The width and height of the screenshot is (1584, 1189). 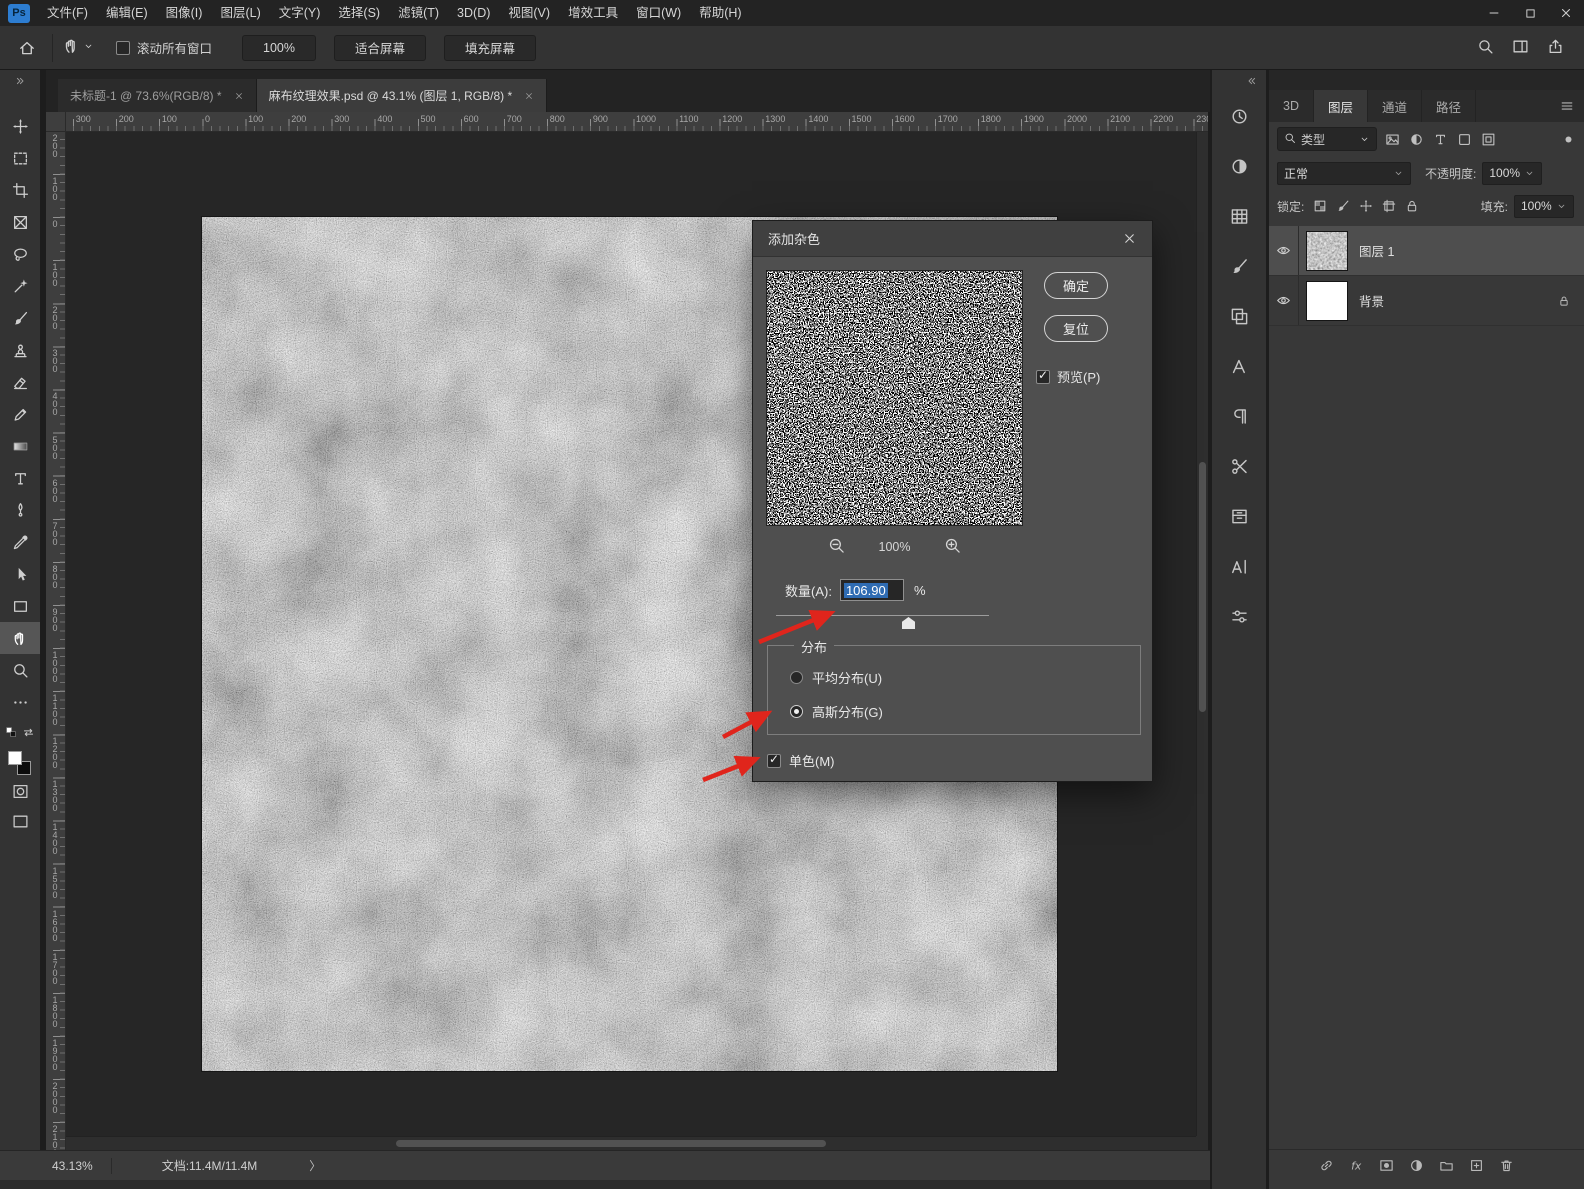 What do you see at coordinates (20, 414) in the screenshot?
I see `history-brush-tool` at bounding box center [20, 414].